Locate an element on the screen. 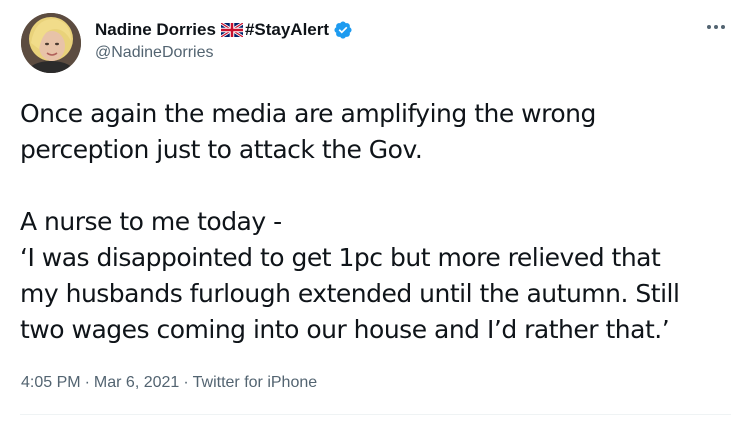 The height and width of the screenshot is (421, 753). tweet-header: Nadine Dorries #StayAlert @NadineDorries is located at coordinates (394, 40).